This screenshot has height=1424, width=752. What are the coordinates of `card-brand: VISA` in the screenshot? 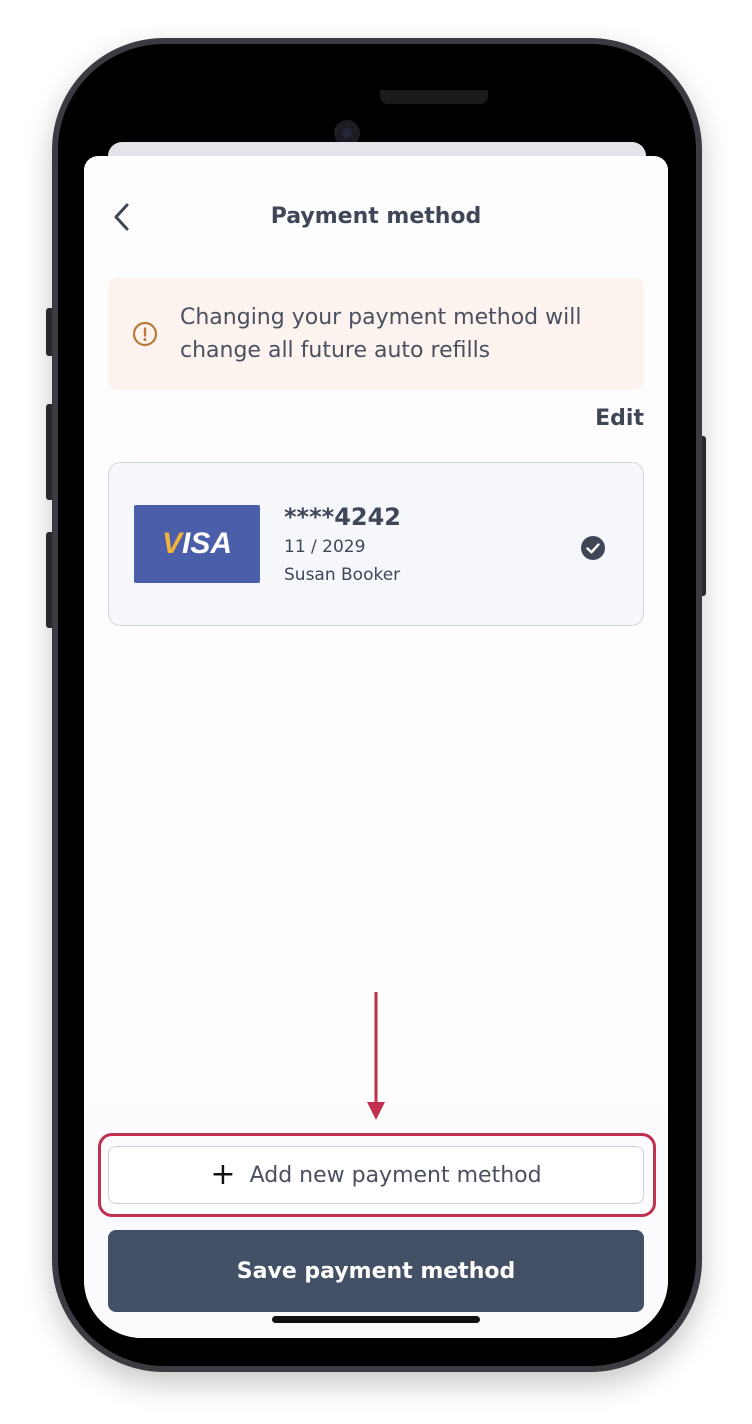 It's located at (197, 543).